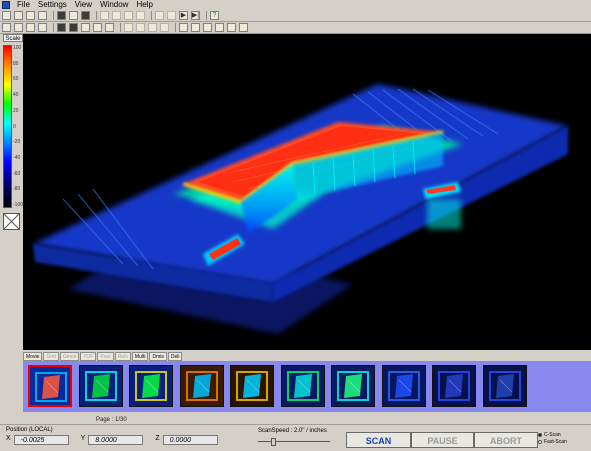 The width and height of the screenshot is (591, 451). Describe the element at coordinates (33, 356) in the screenshot. I see `tab-movie: Movie` at that location.